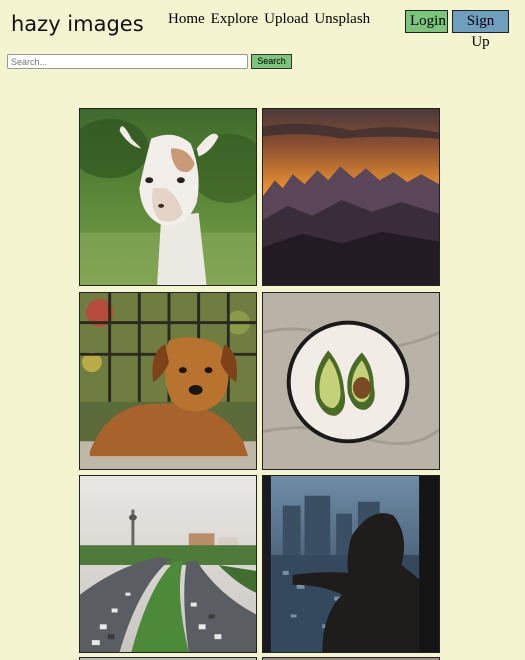 The width and height of the screenshot is (525, 660). Describe the element at coordinates (234, 19) in the screenshot. I see `nav-explore-link: Explore` at that location.